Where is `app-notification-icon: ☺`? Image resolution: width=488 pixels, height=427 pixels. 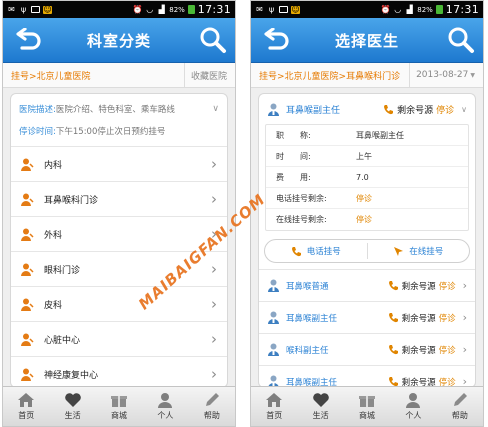 app-notification-icon: ☺ is located at coordinates (295, 9).